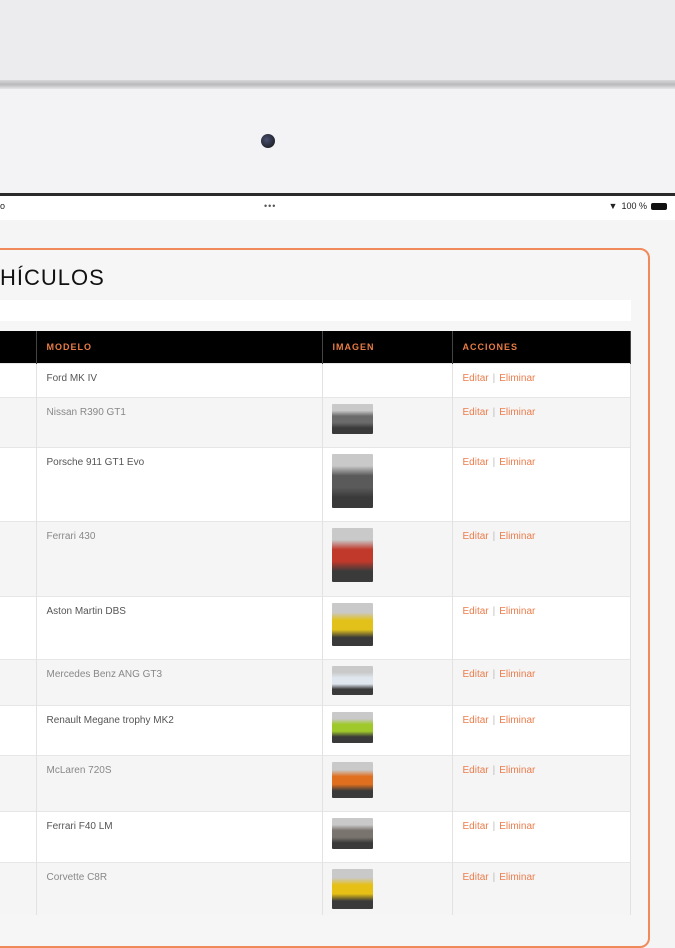 This screenshot has width=675, height=948. What do you see at coordinates (52, 277) in the screenshot?
I see `page-title: HÍCULOS` at bounding box center [52, 277].